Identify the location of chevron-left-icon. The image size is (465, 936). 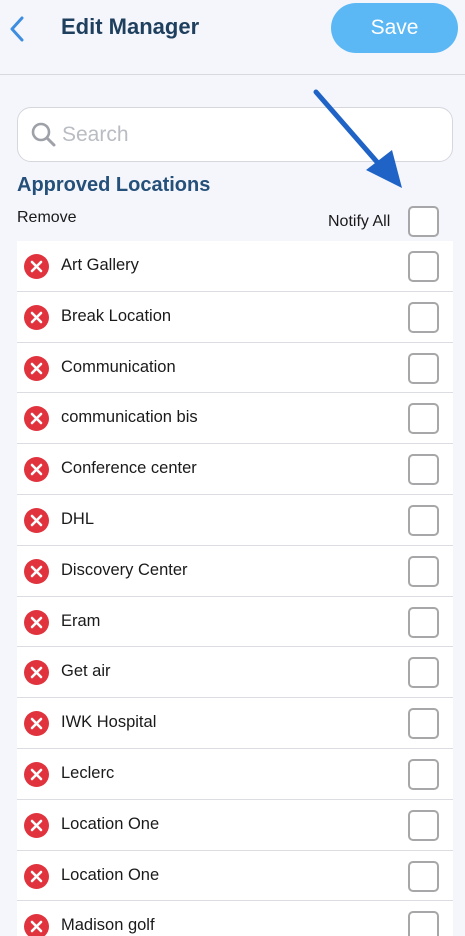
(17, 29).